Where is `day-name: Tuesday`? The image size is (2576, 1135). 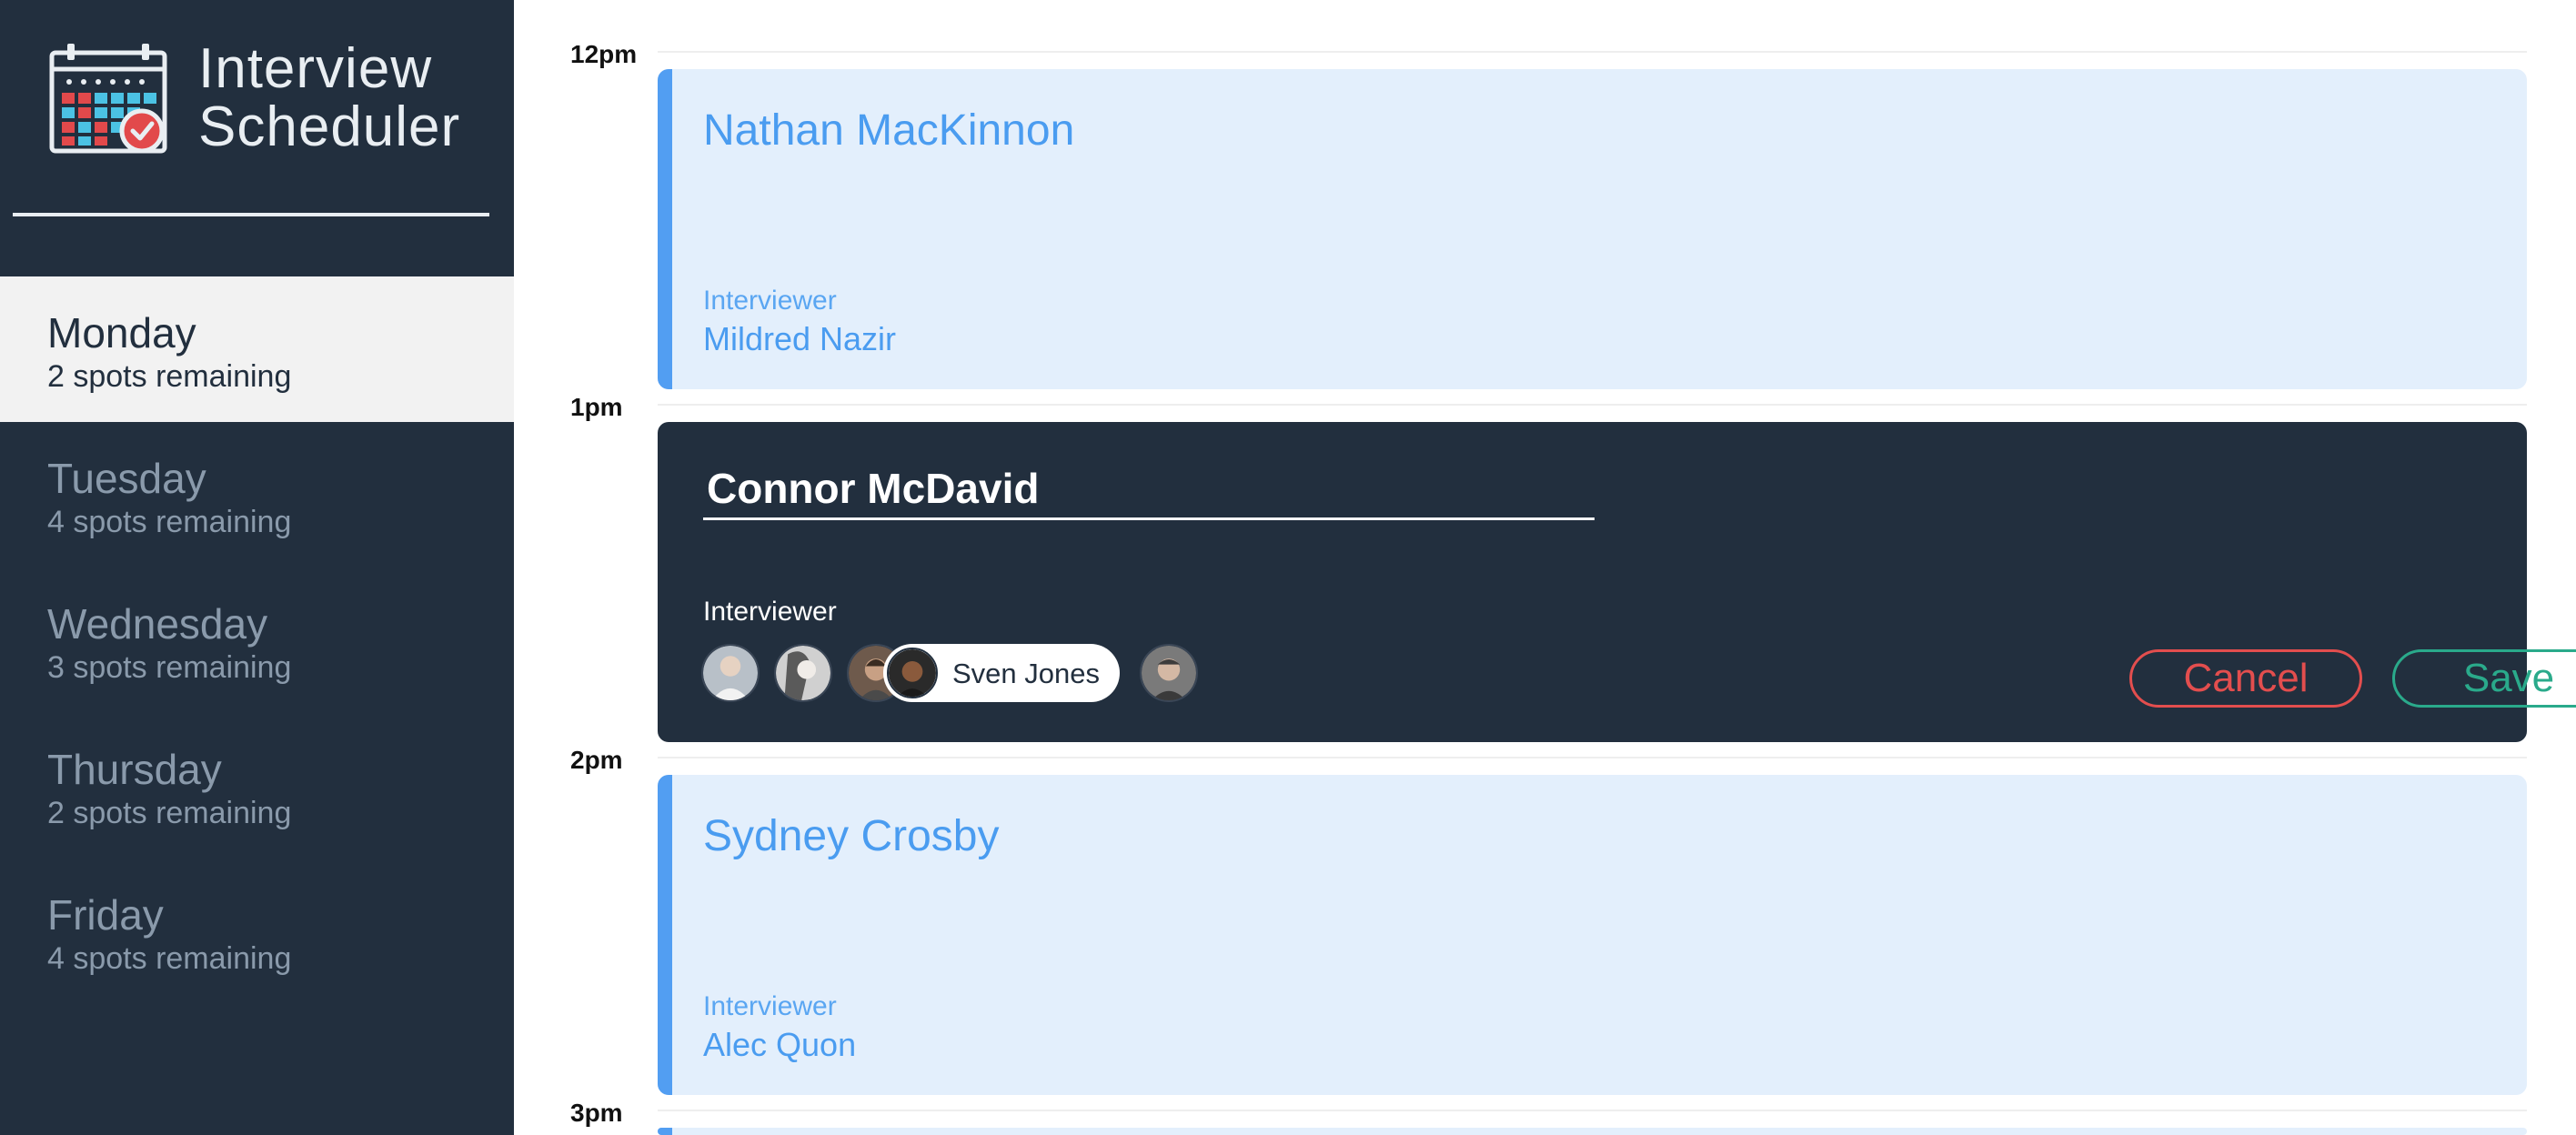 day-name: Tuesday is located at coordinates (126, 478).